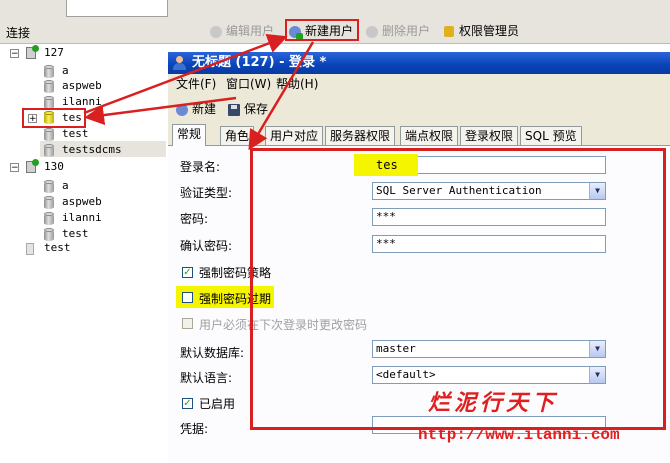 Image resolution: width=670 pixels, height=463 pixels. I want to click on arrow-dialog-to-tree, so click(160, 110).